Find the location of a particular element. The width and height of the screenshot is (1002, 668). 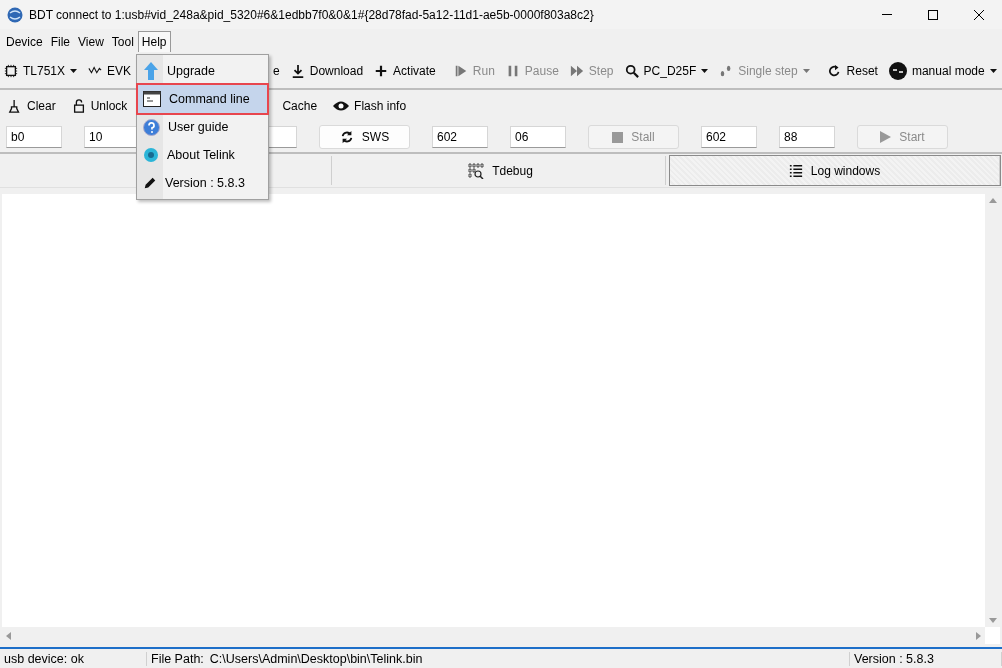

version-text: Version : 5.8.3 is located at coordinates (926, 658).